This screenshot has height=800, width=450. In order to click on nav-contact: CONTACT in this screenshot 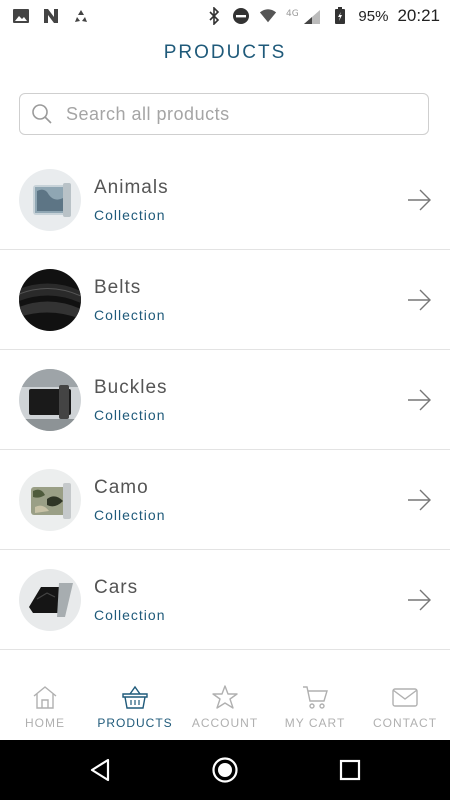, I will do `click(405, 706)`.